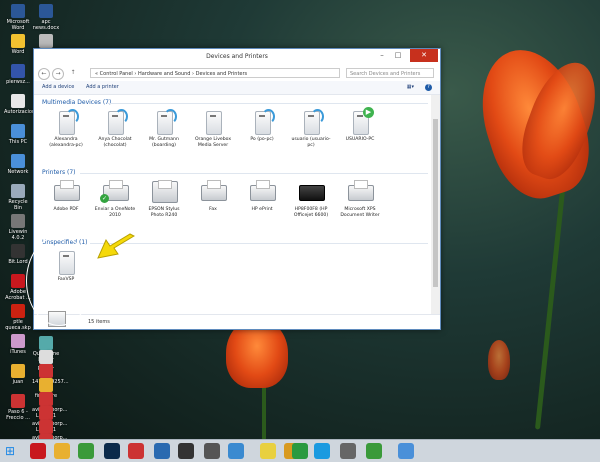  Describe the element at coordinates (58, 87) in the screenshot. I see `add-device-button: Add a device` at that location.